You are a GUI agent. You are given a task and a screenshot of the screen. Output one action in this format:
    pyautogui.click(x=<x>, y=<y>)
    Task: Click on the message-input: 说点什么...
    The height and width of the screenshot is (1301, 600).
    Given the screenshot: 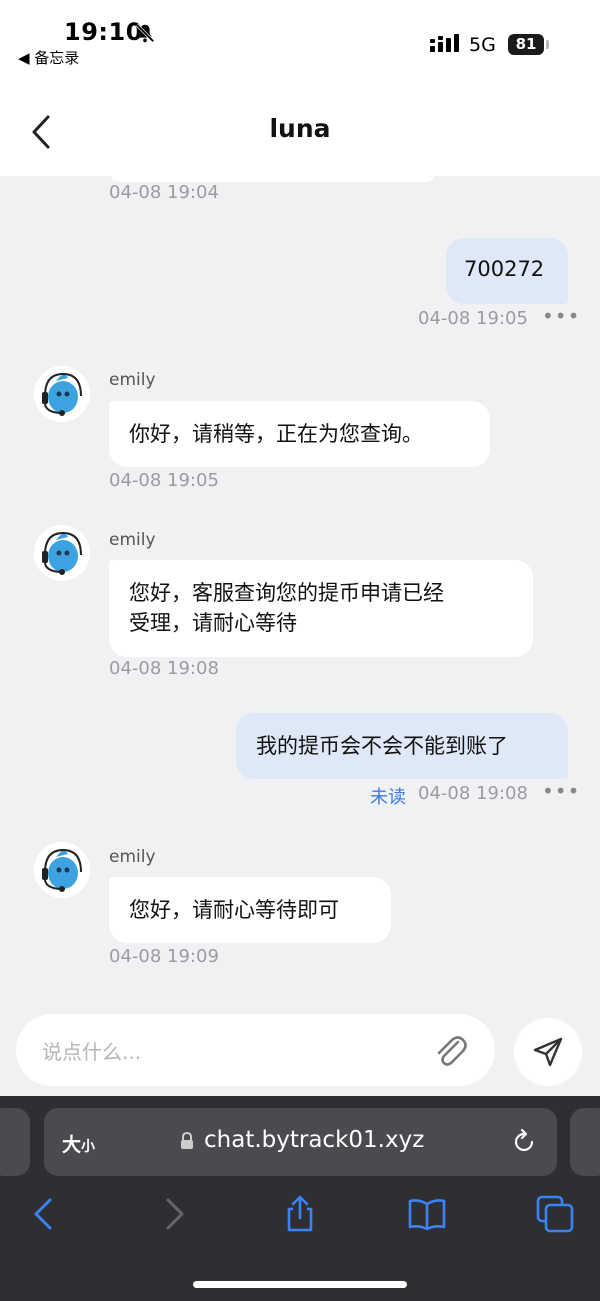 What is the action you would take?
    pyautogui.click(x=255, y=1050)
    